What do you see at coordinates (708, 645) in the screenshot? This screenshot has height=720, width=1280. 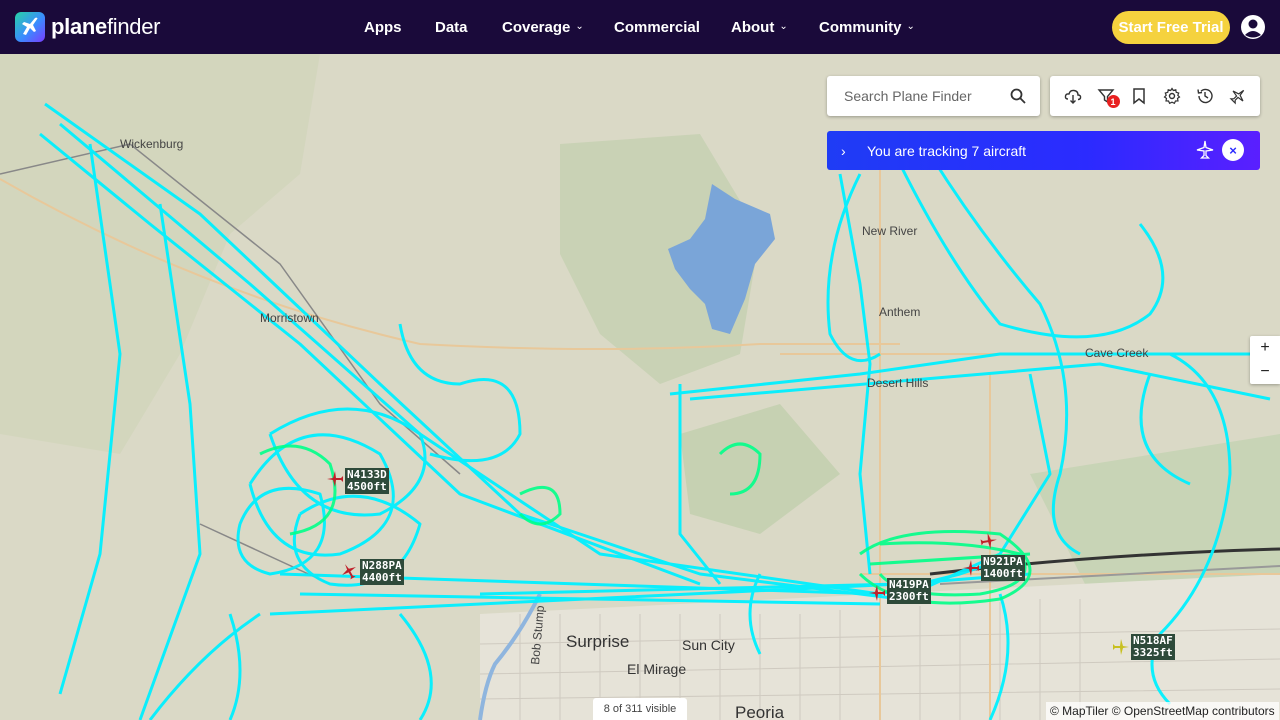 I see `place-sun-city: Sun City` at bounding box center [708, 645].